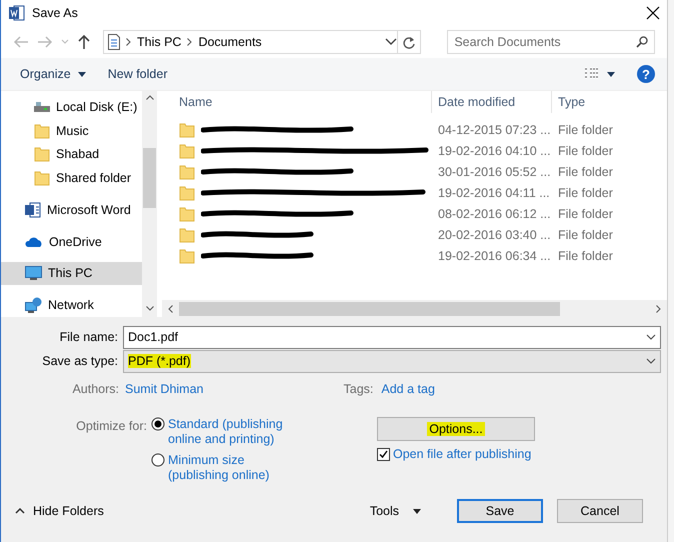  What do you see at coordinates (170, 308) in the screenshot?
I see `scroll-left-icon` at bounding box center [170, 308].